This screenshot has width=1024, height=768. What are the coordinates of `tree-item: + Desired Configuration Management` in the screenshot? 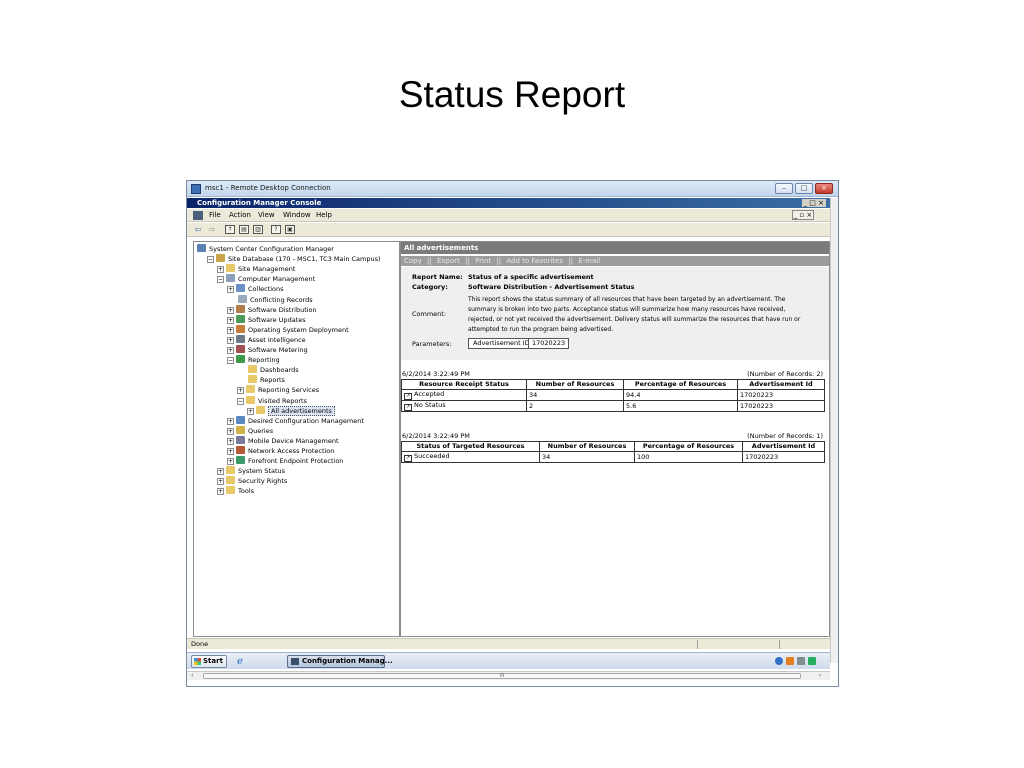 It's located at (295, 420).